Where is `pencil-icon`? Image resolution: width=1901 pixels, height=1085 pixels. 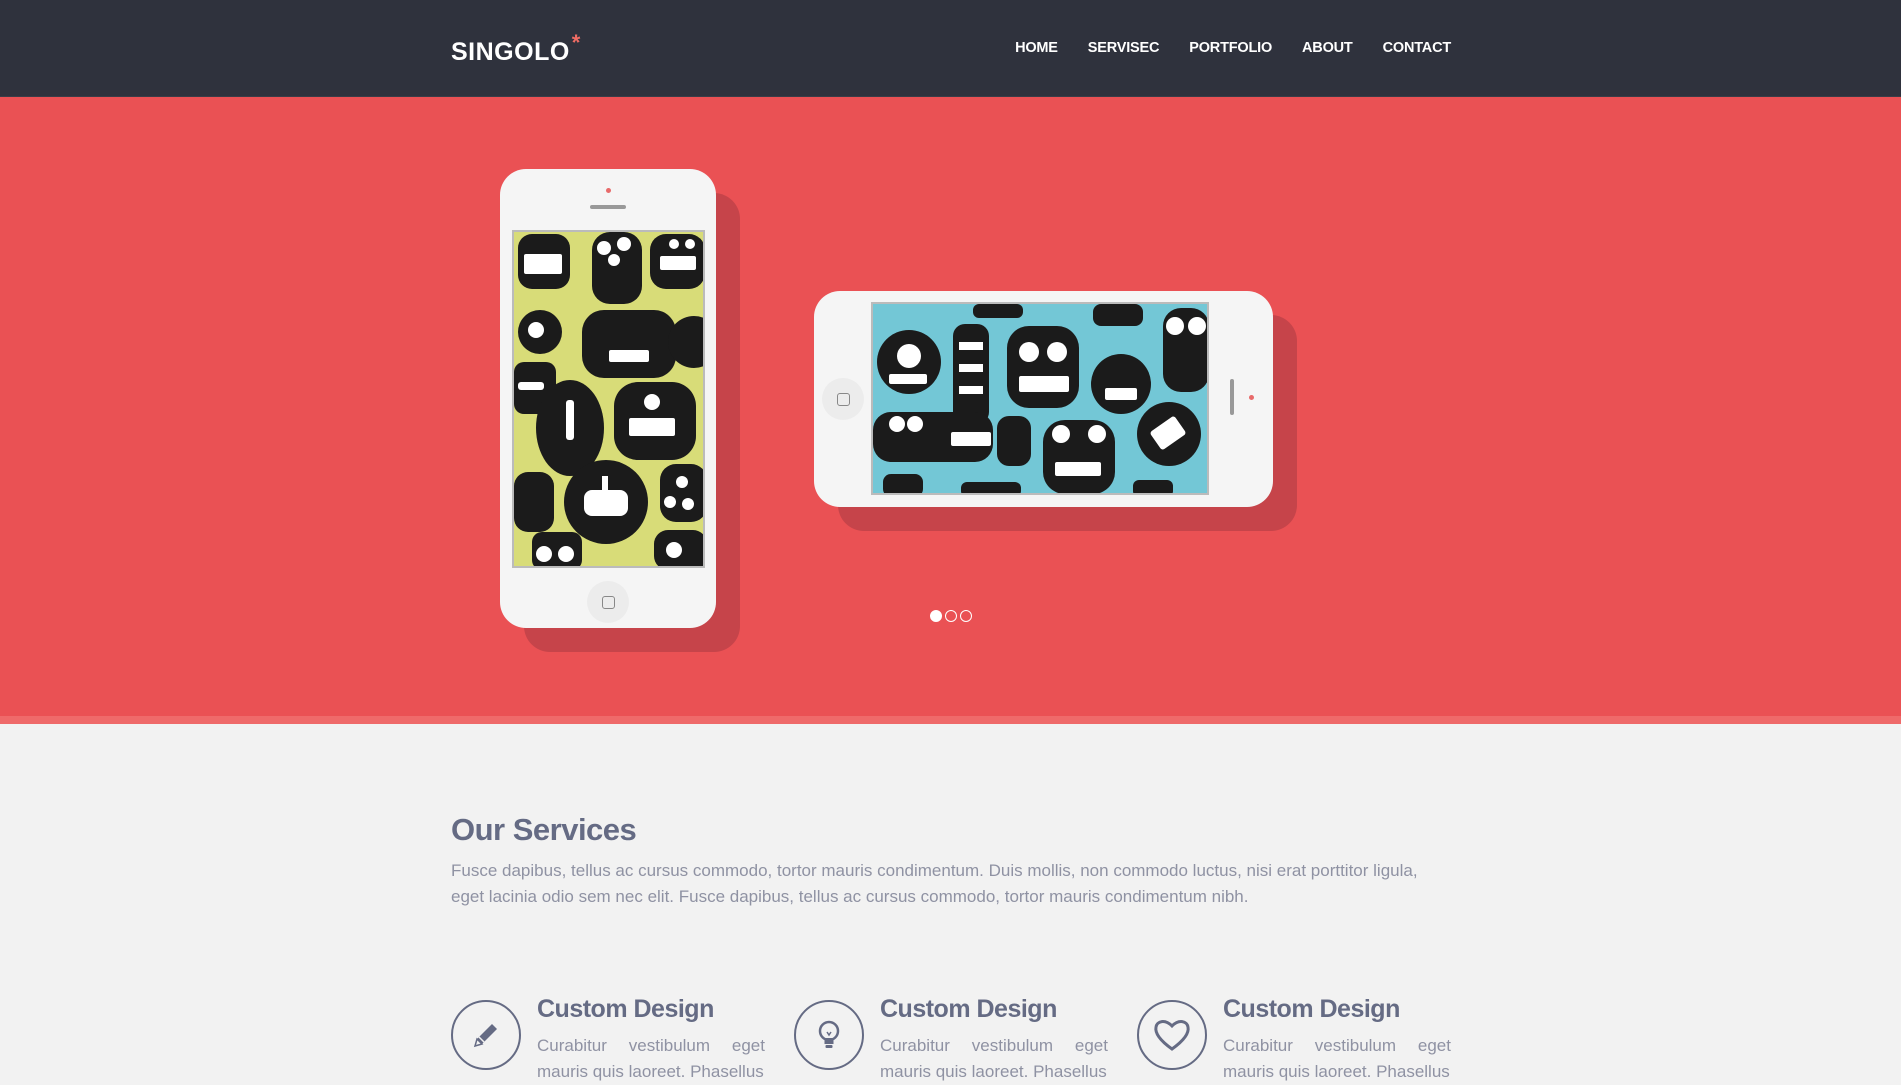
pencil-icon is located at coordinates (486, 1035).